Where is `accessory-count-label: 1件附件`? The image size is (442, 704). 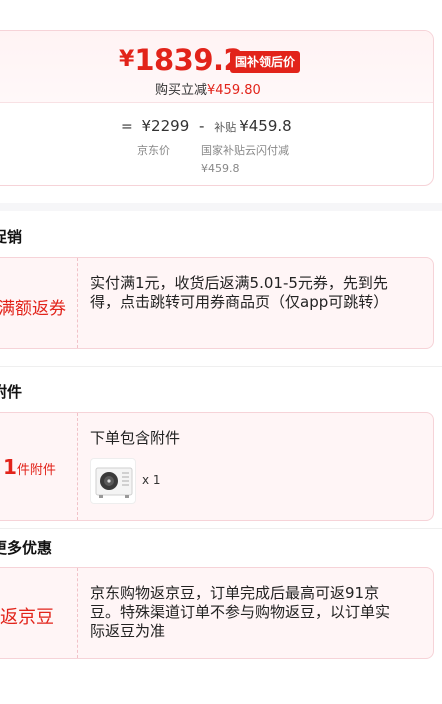
accessory-count-label: 1件附件 is located at coordinates (29, 467).